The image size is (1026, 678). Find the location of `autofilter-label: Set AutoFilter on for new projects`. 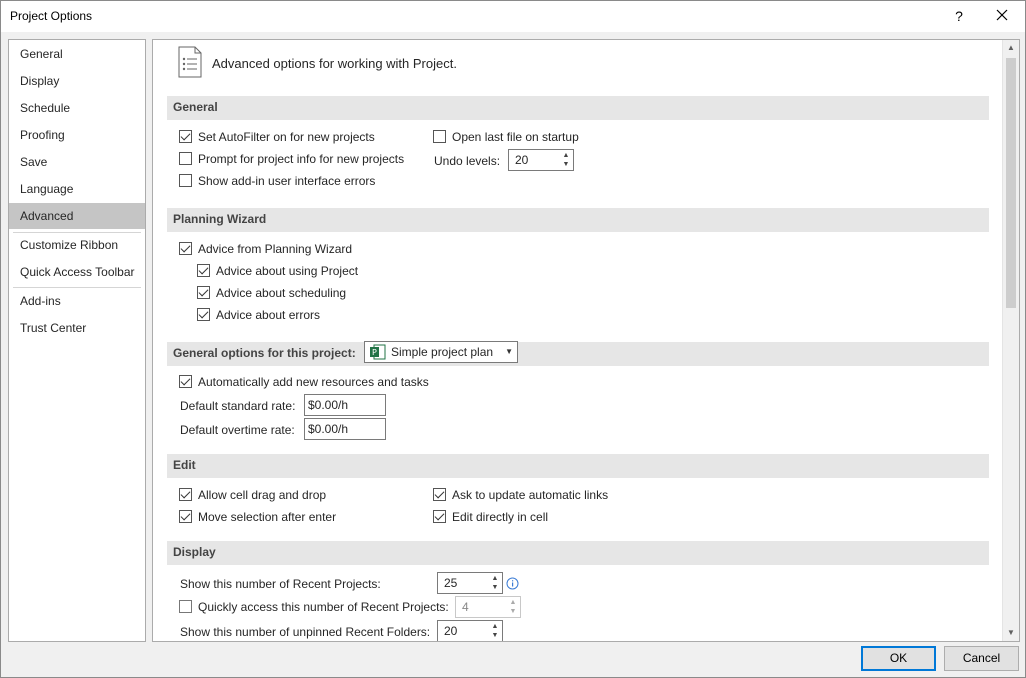

autofilter-label: Set AutoFilter on for new projects is located at coordinates (286, 137).